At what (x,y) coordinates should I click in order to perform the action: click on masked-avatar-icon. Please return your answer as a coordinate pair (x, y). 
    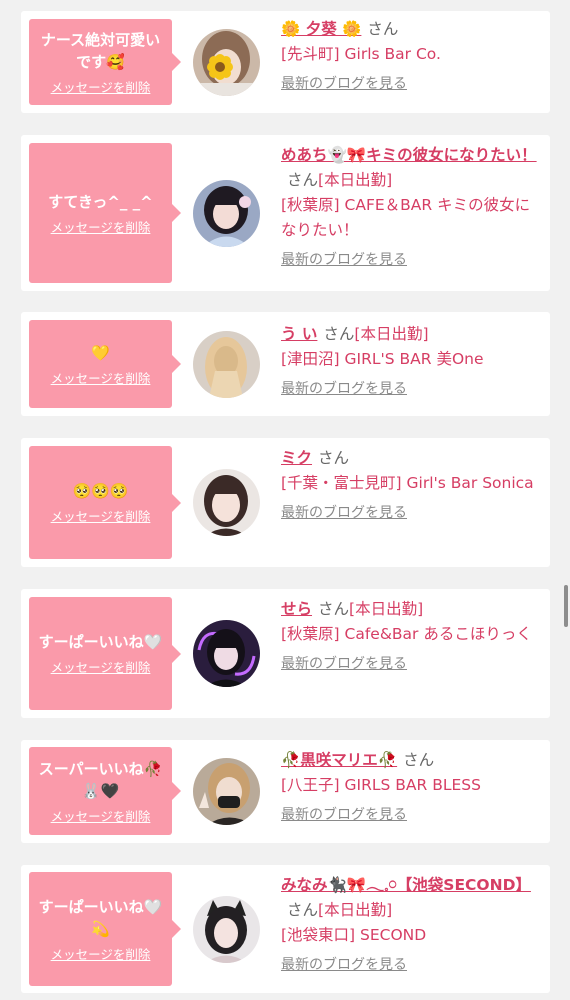
    Looking at the image, I should click on (226, 791).